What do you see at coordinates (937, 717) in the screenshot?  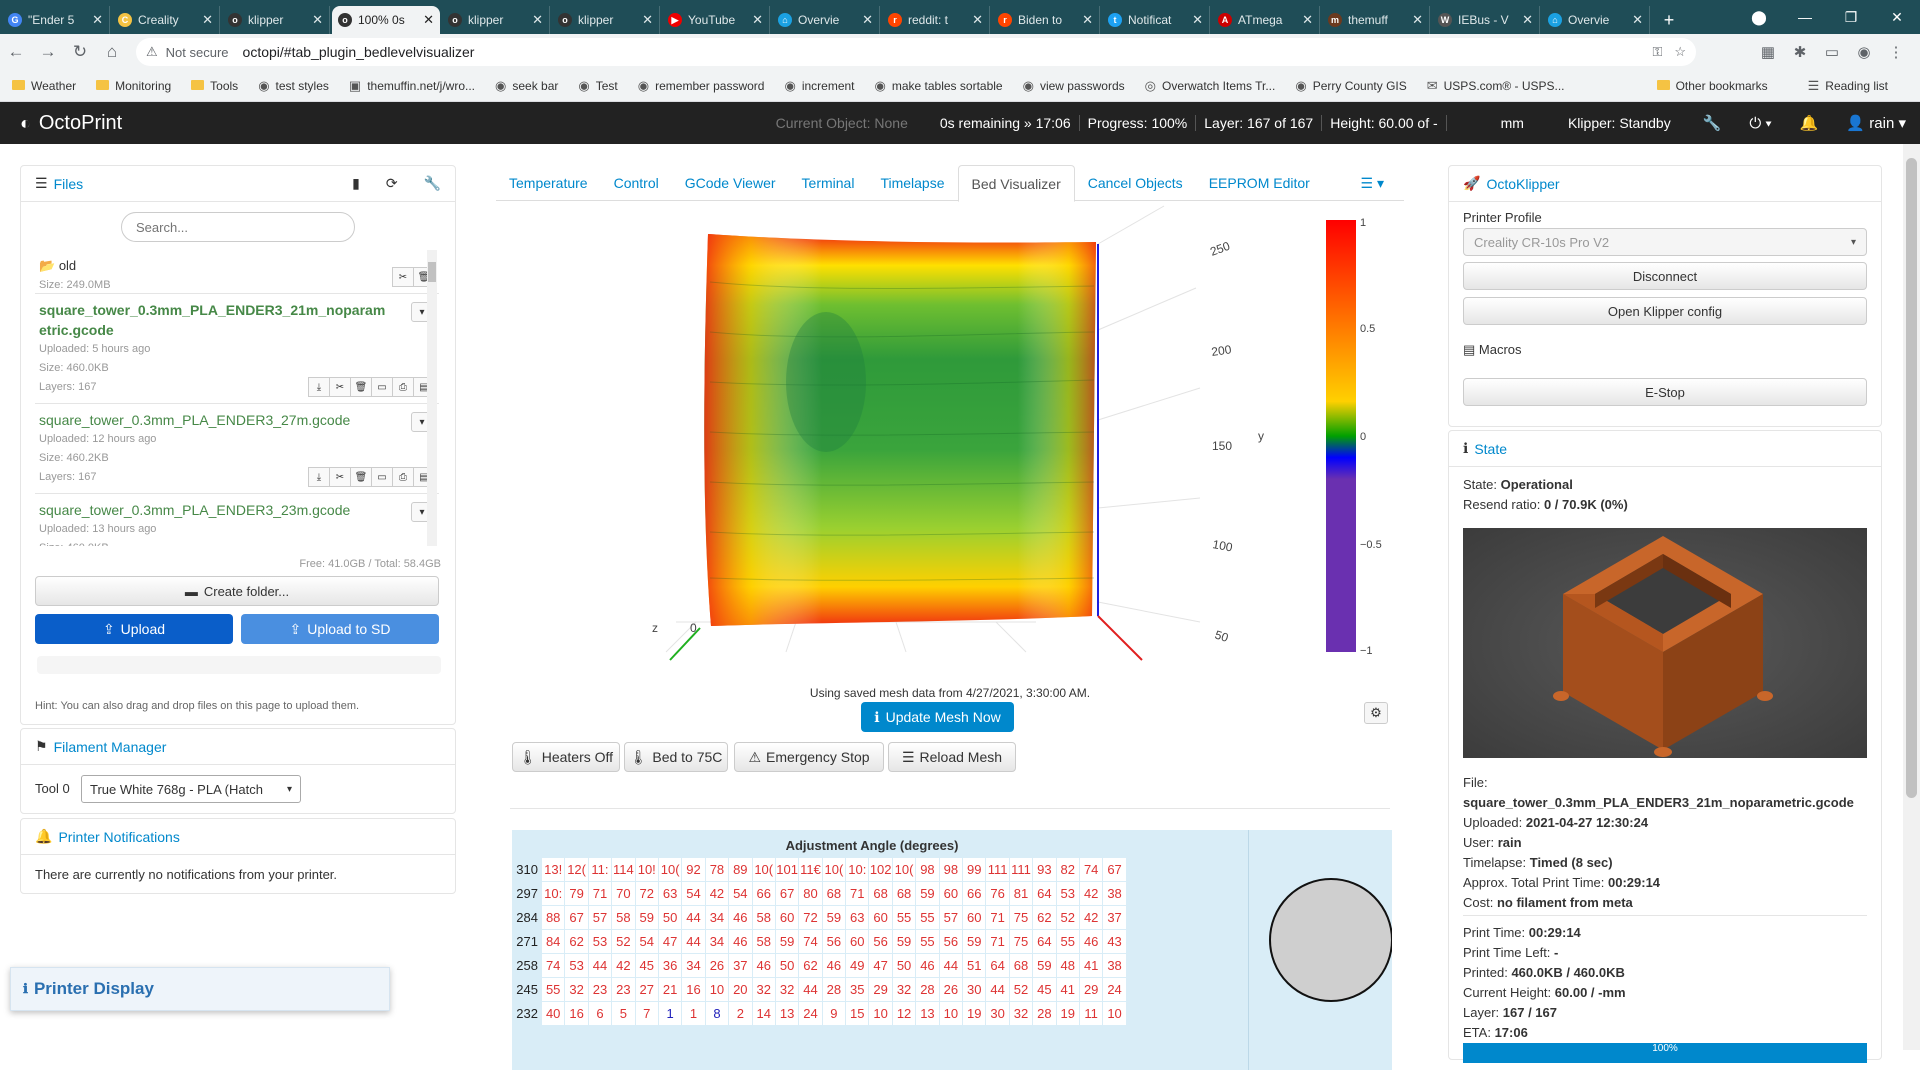 I see `update-mesh-button: ℹ Update Mesh Now` at bounding box center [937, 717].